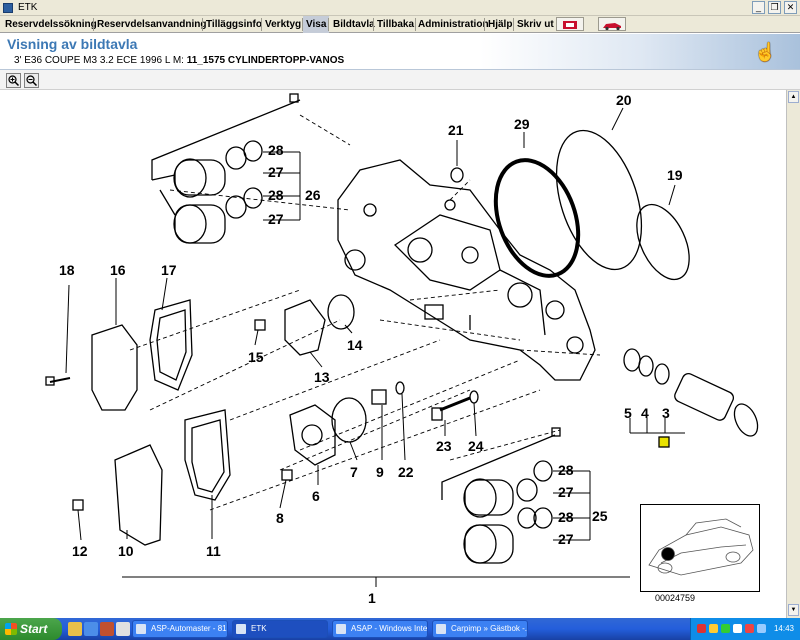 The width and height of the screenshot is (800, 640). Describe the element at coordinates (316, 24) in the screenshot. I see `menu-visa: Visa` at that location.